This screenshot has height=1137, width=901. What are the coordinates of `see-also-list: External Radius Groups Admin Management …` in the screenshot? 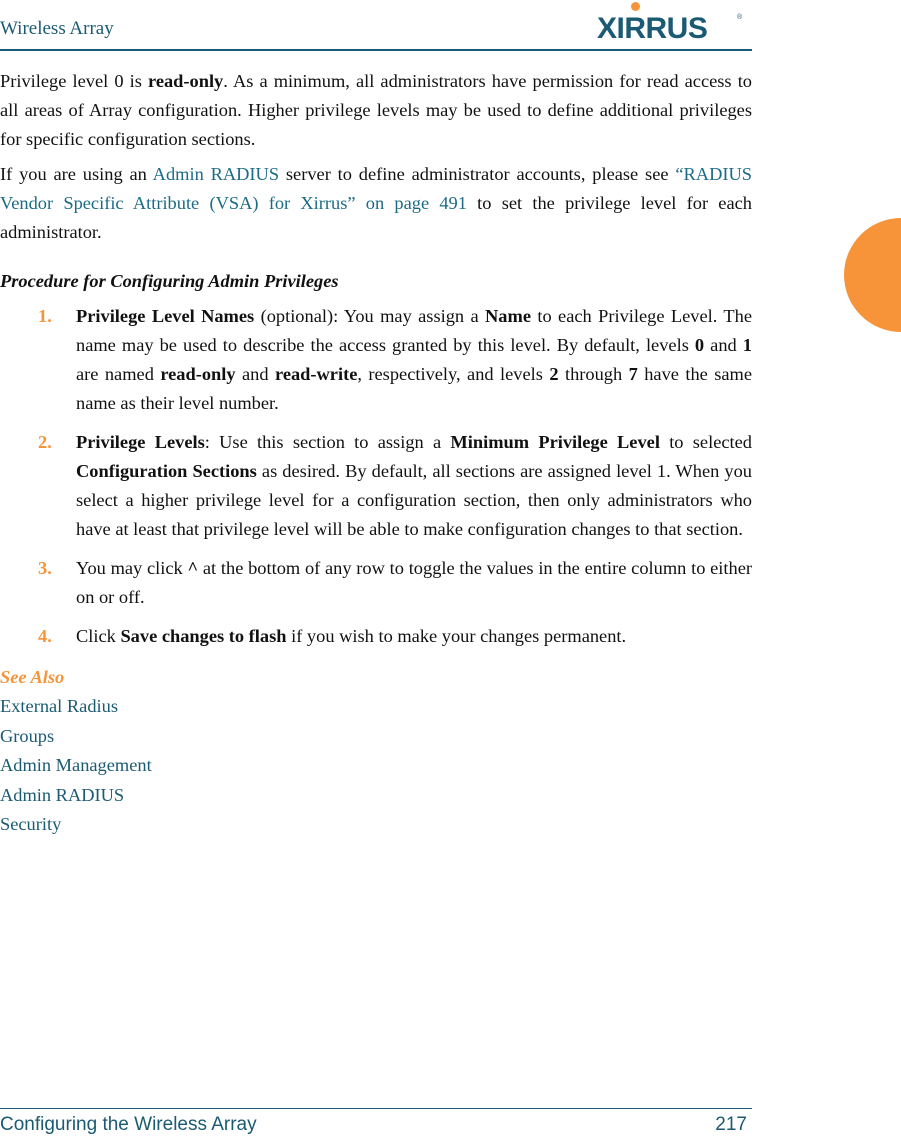 It's located at (376, 766).